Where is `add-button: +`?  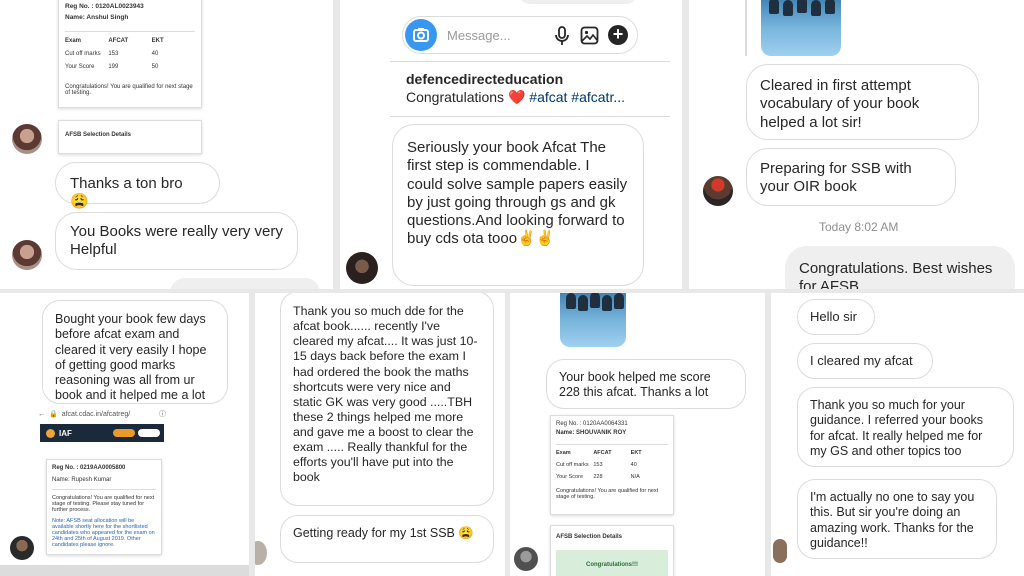
add-button: + is located at coordinates (618, 35).